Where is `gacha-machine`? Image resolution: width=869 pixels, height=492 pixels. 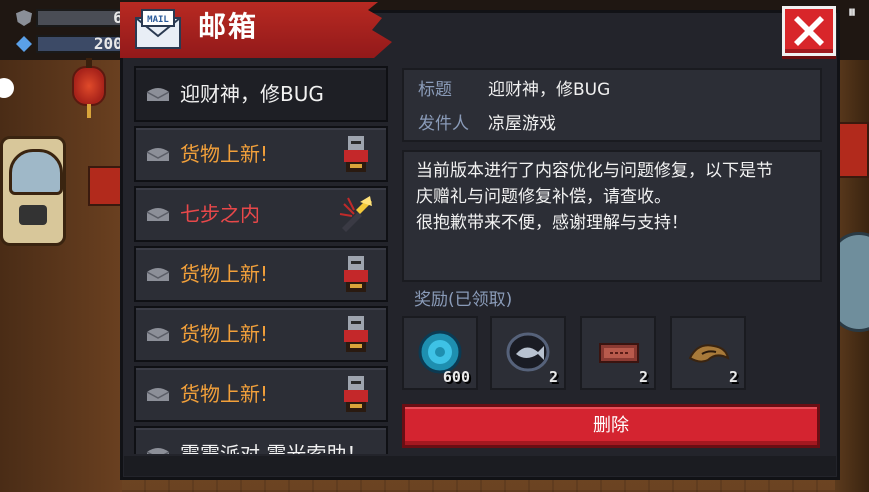 gacha-machine is located at coordinates (33, 191).